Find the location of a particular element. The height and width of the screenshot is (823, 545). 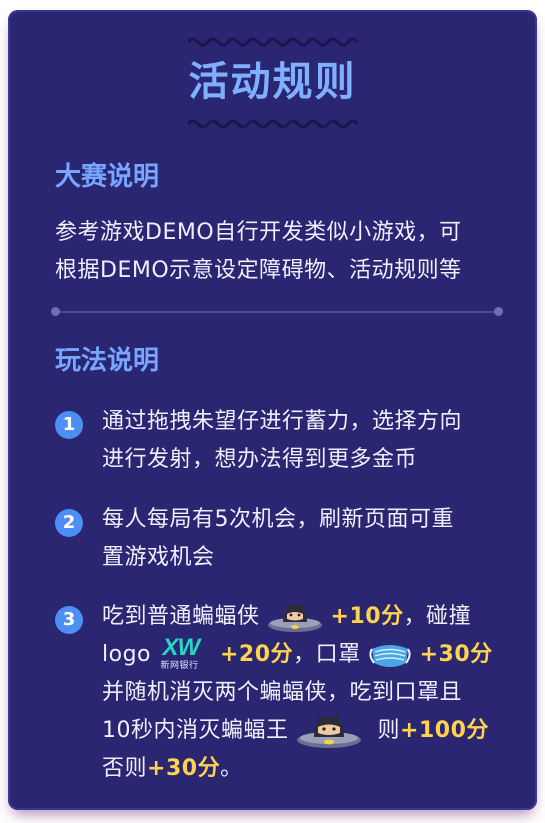

rule-text-segment: 否则 is located at coordinates (125, 768).